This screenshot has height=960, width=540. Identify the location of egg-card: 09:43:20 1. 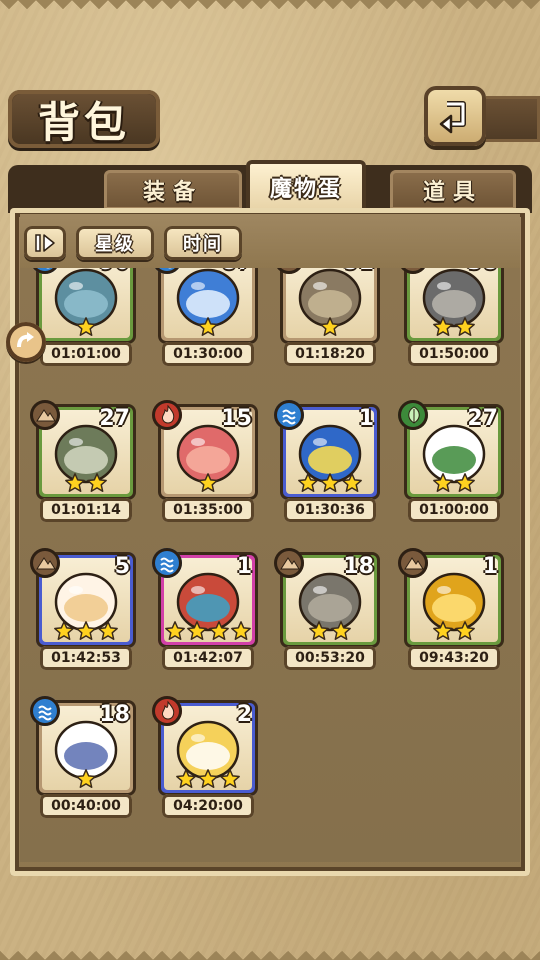
(451, 611).